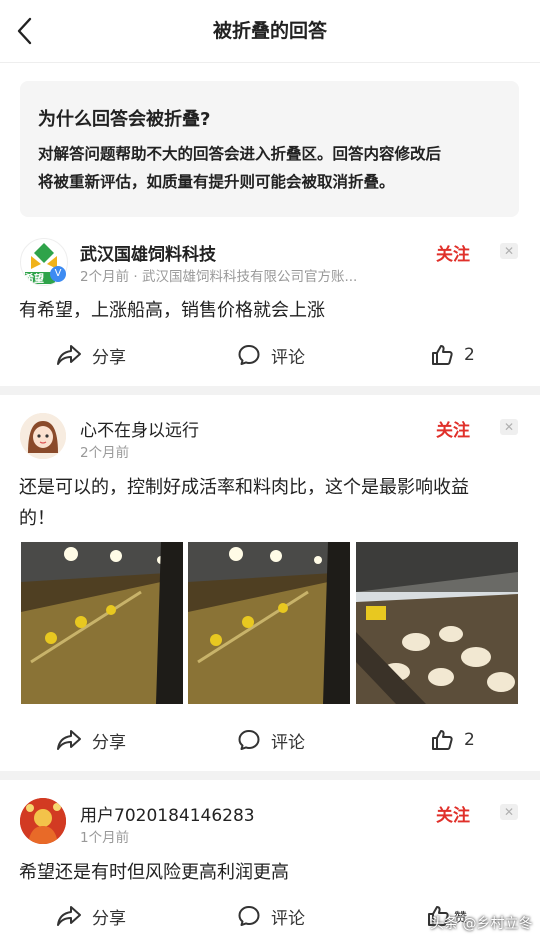  Describe the element at coordinates (167, 813) in the screenshot. I see `author-name: 用户7020184146283` at that location.